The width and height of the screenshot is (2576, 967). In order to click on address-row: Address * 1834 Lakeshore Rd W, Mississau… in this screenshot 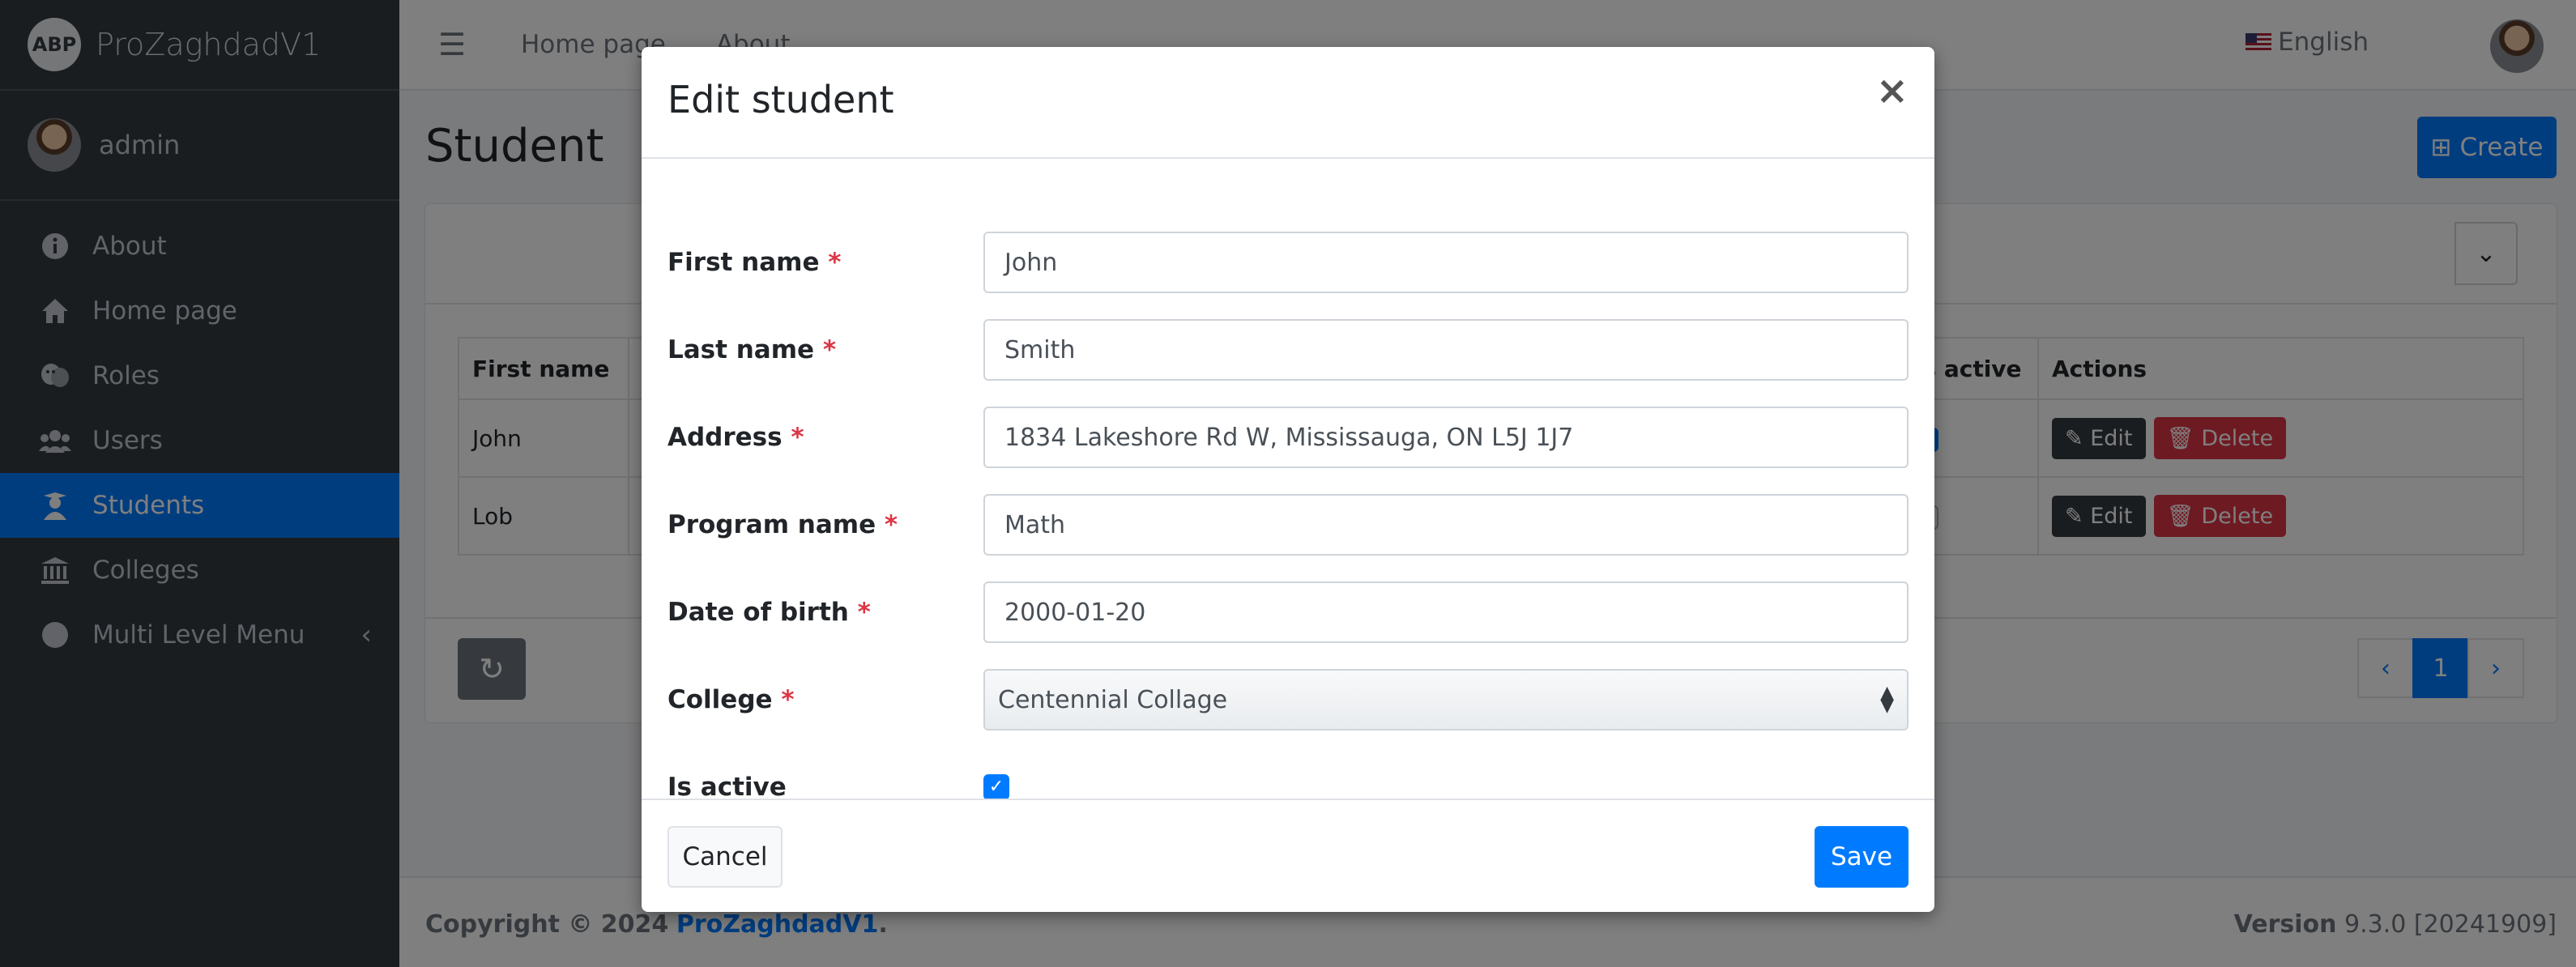, I will do `click(1288, 438)`.